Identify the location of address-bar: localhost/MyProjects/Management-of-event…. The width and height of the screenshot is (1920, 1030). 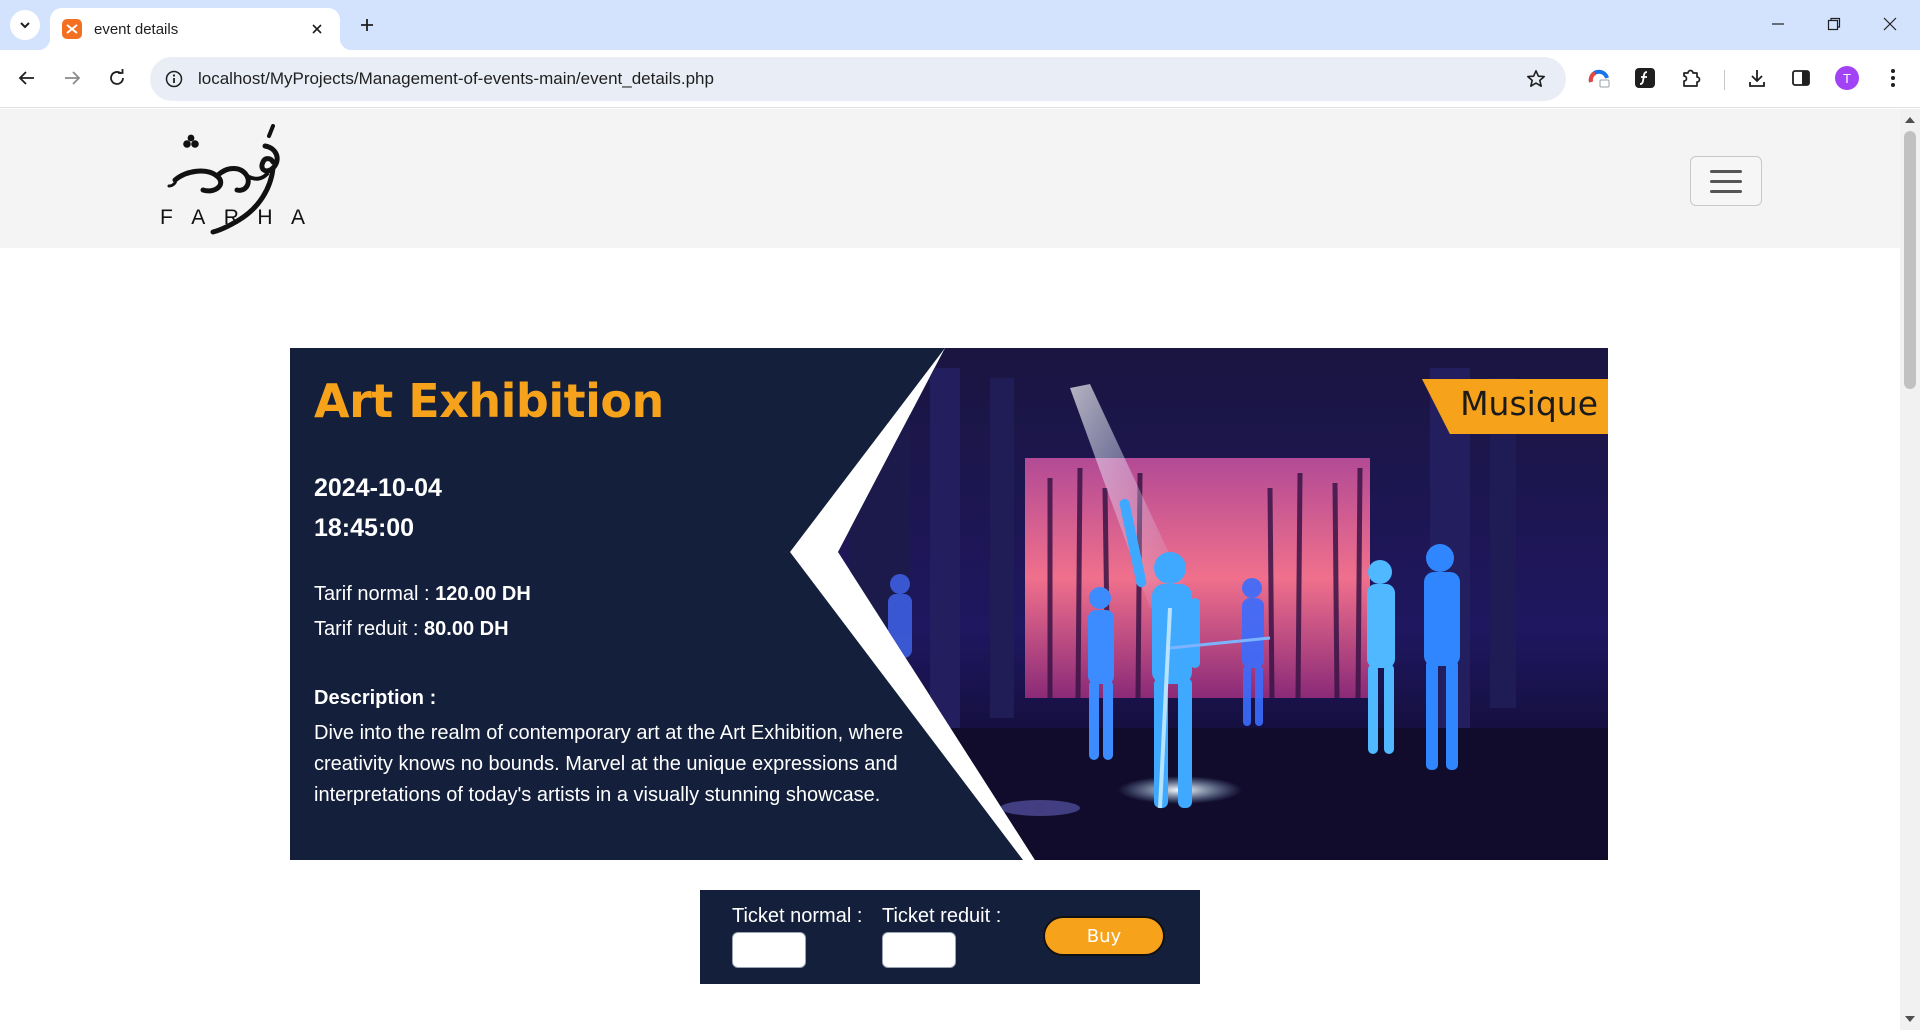
(858, 79).